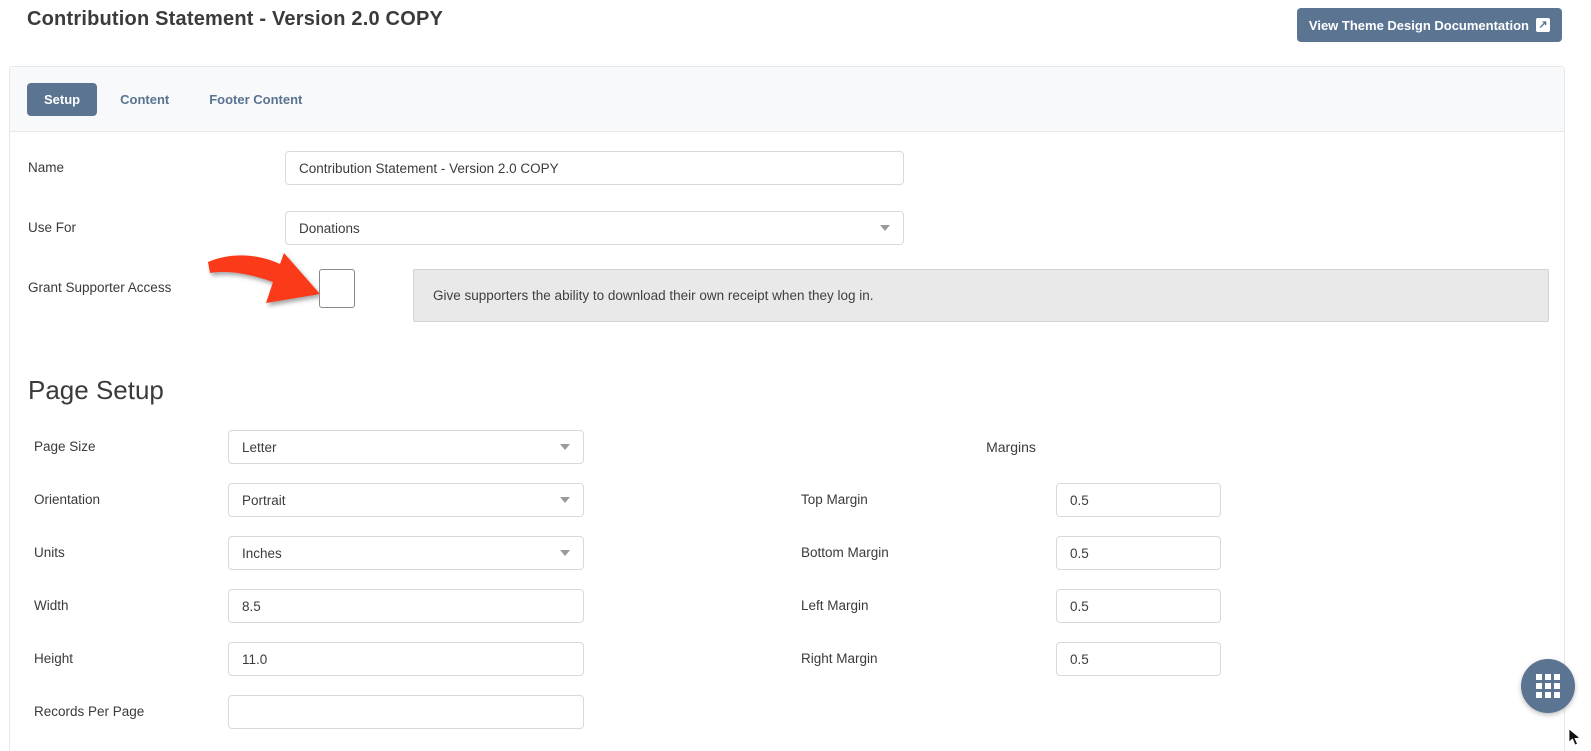  I want to click on use-for-selected-value: Donations, so click(329, 228).